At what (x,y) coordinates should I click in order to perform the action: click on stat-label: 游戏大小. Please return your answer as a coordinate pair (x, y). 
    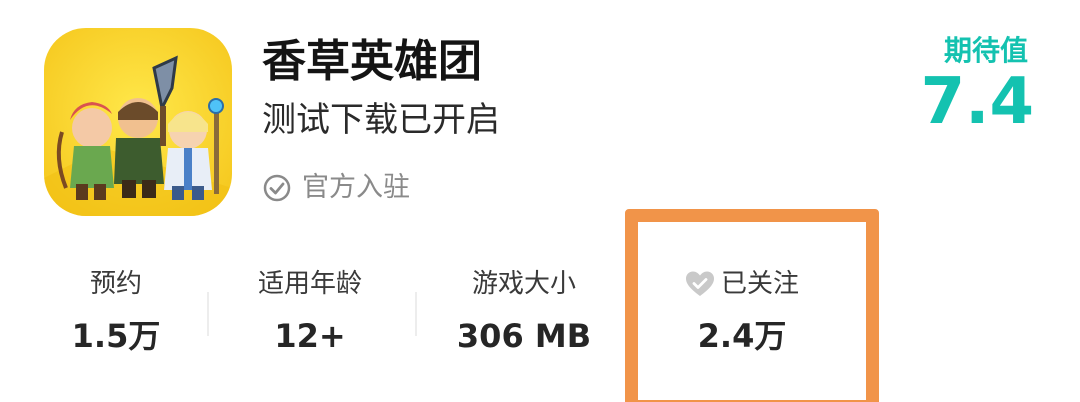
    Looking at the image, I should click on (523, 284).